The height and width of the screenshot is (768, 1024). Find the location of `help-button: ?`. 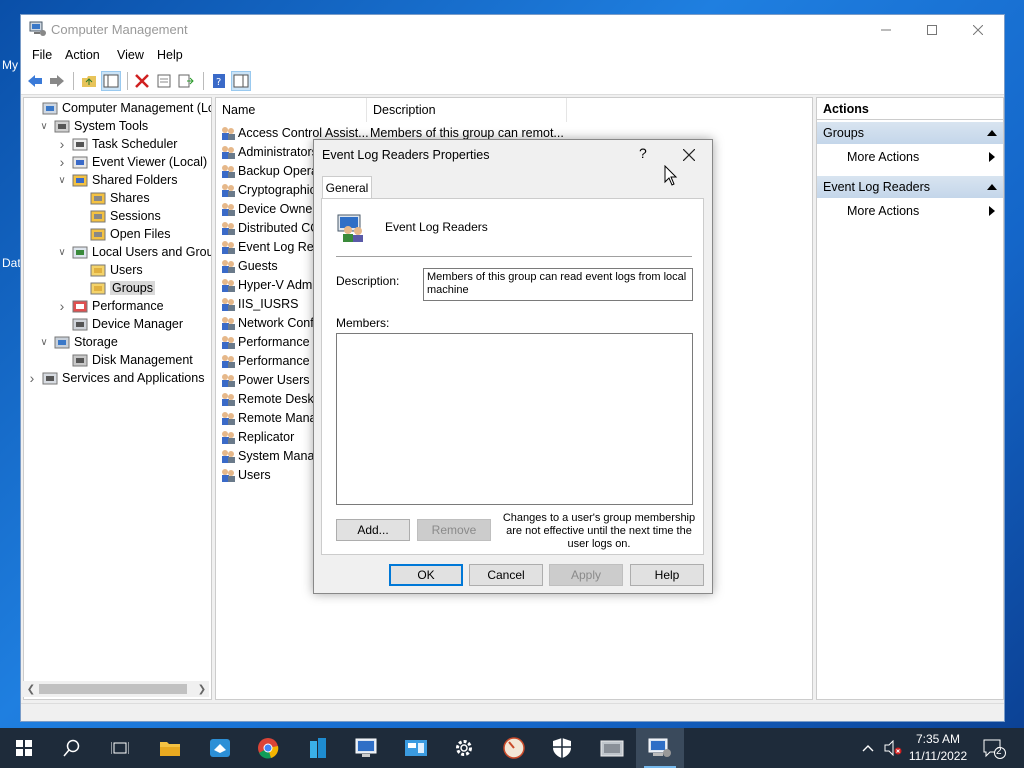

help-button: ? is located at coordinates (219, 81).